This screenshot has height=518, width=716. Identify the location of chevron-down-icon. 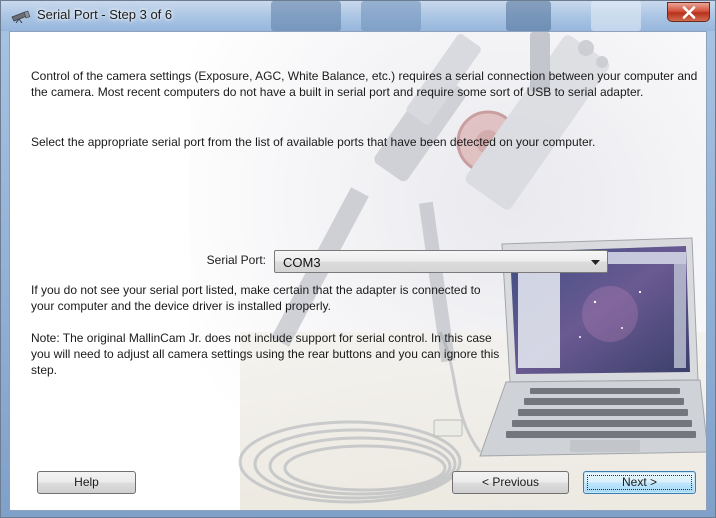
(595, 262).